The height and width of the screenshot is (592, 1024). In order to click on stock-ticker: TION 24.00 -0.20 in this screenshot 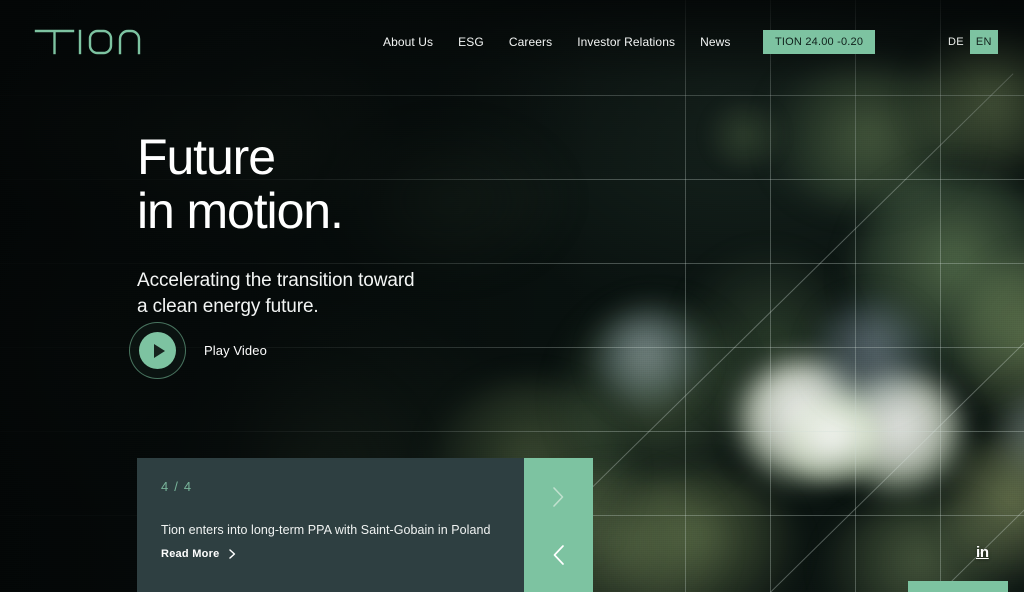, I will do `click(819, 42)`.